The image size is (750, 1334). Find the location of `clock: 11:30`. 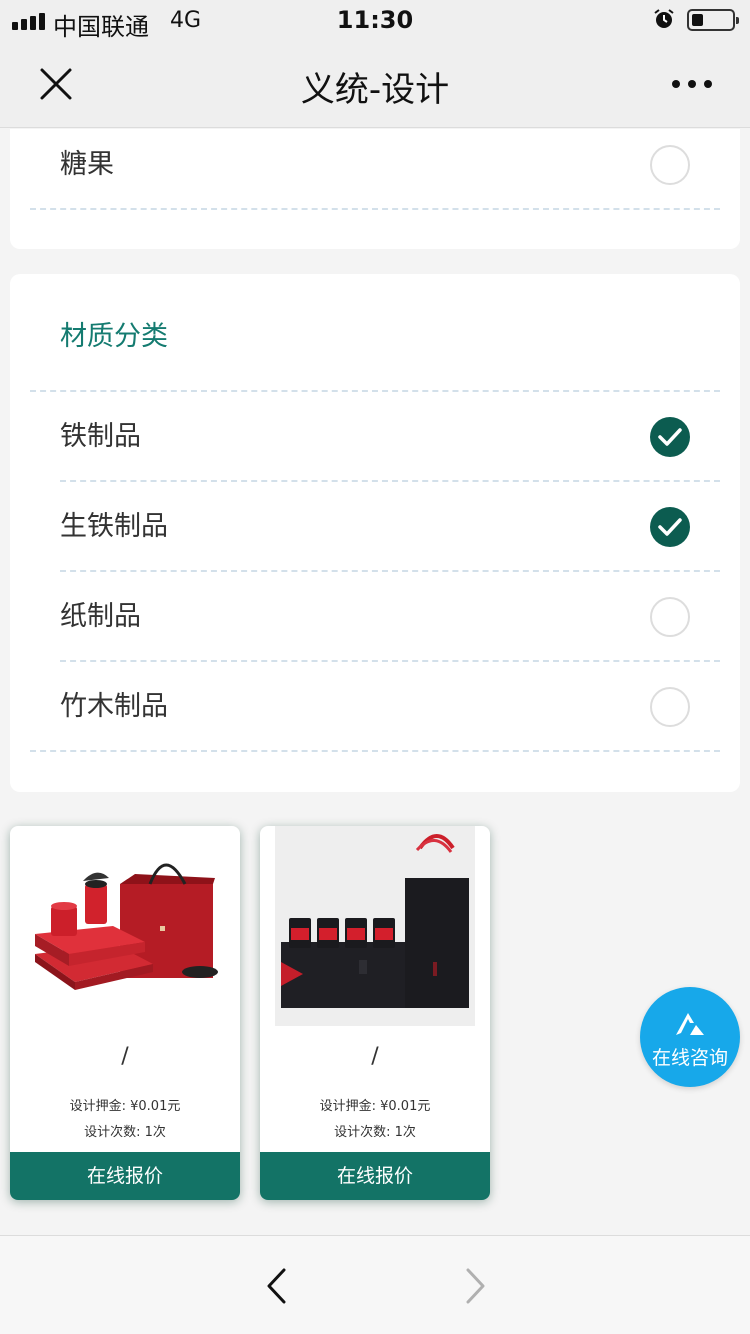

clock: 11:30 is located at coordinates (375, 20).